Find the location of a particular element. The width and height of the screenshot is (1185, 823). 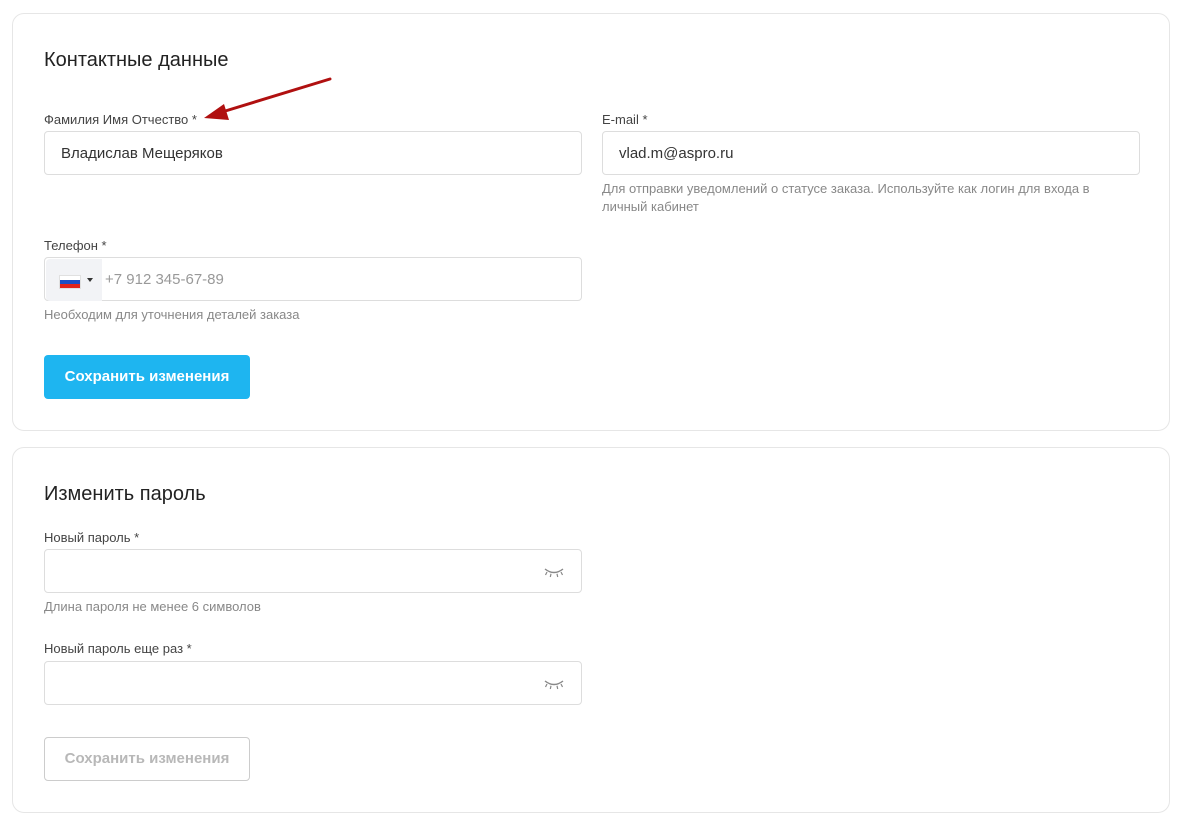

phone-value: +7 912 345-67-89 is located at coordinates (164, 279).